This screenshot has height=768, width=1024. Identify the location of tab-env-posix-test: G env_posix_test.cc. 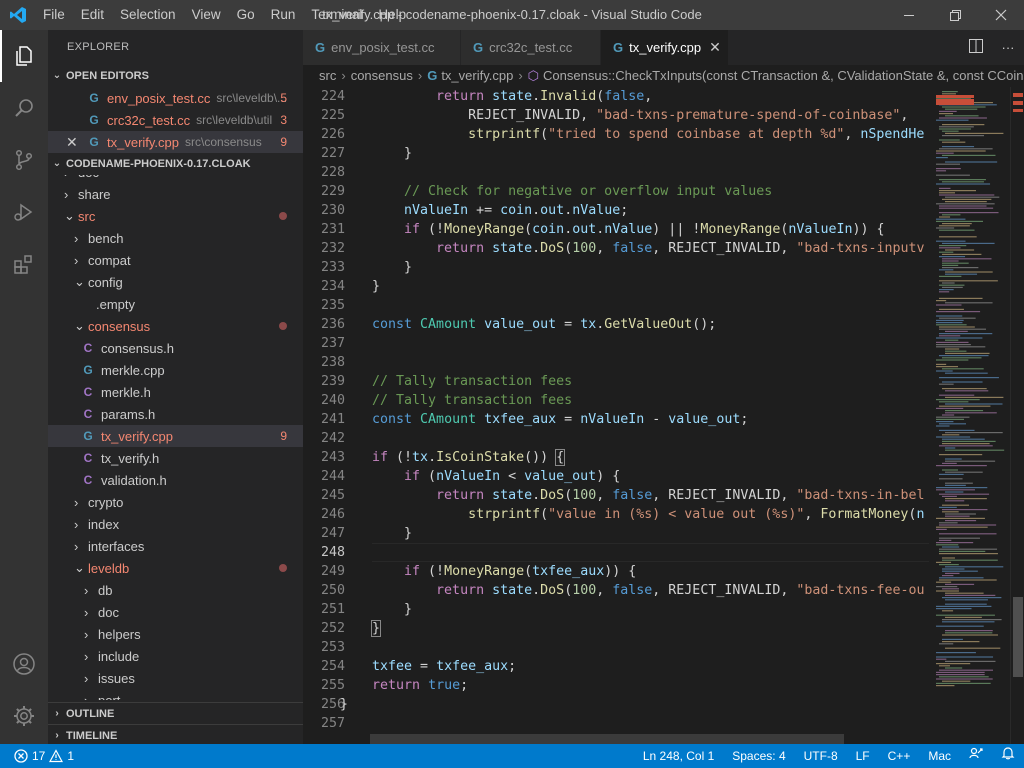
(382, 47).